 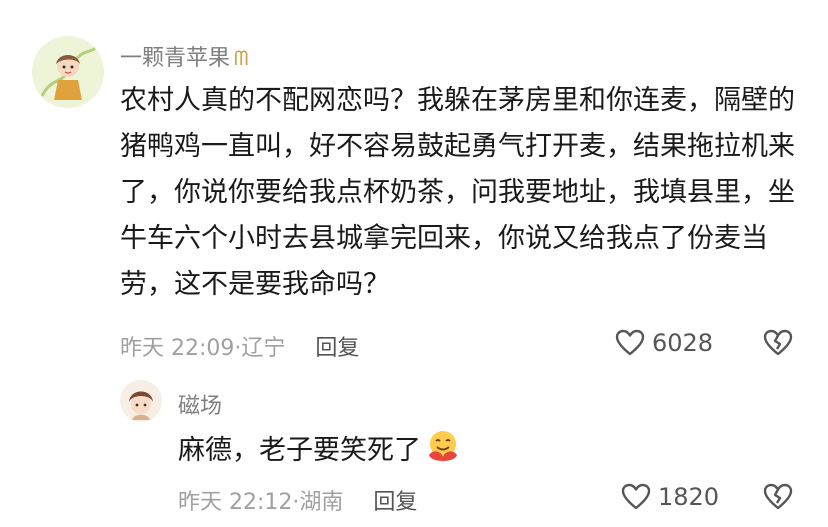 I want to click on reply-text: 麻德，老子要笑死了, so click(x=319, y=451).